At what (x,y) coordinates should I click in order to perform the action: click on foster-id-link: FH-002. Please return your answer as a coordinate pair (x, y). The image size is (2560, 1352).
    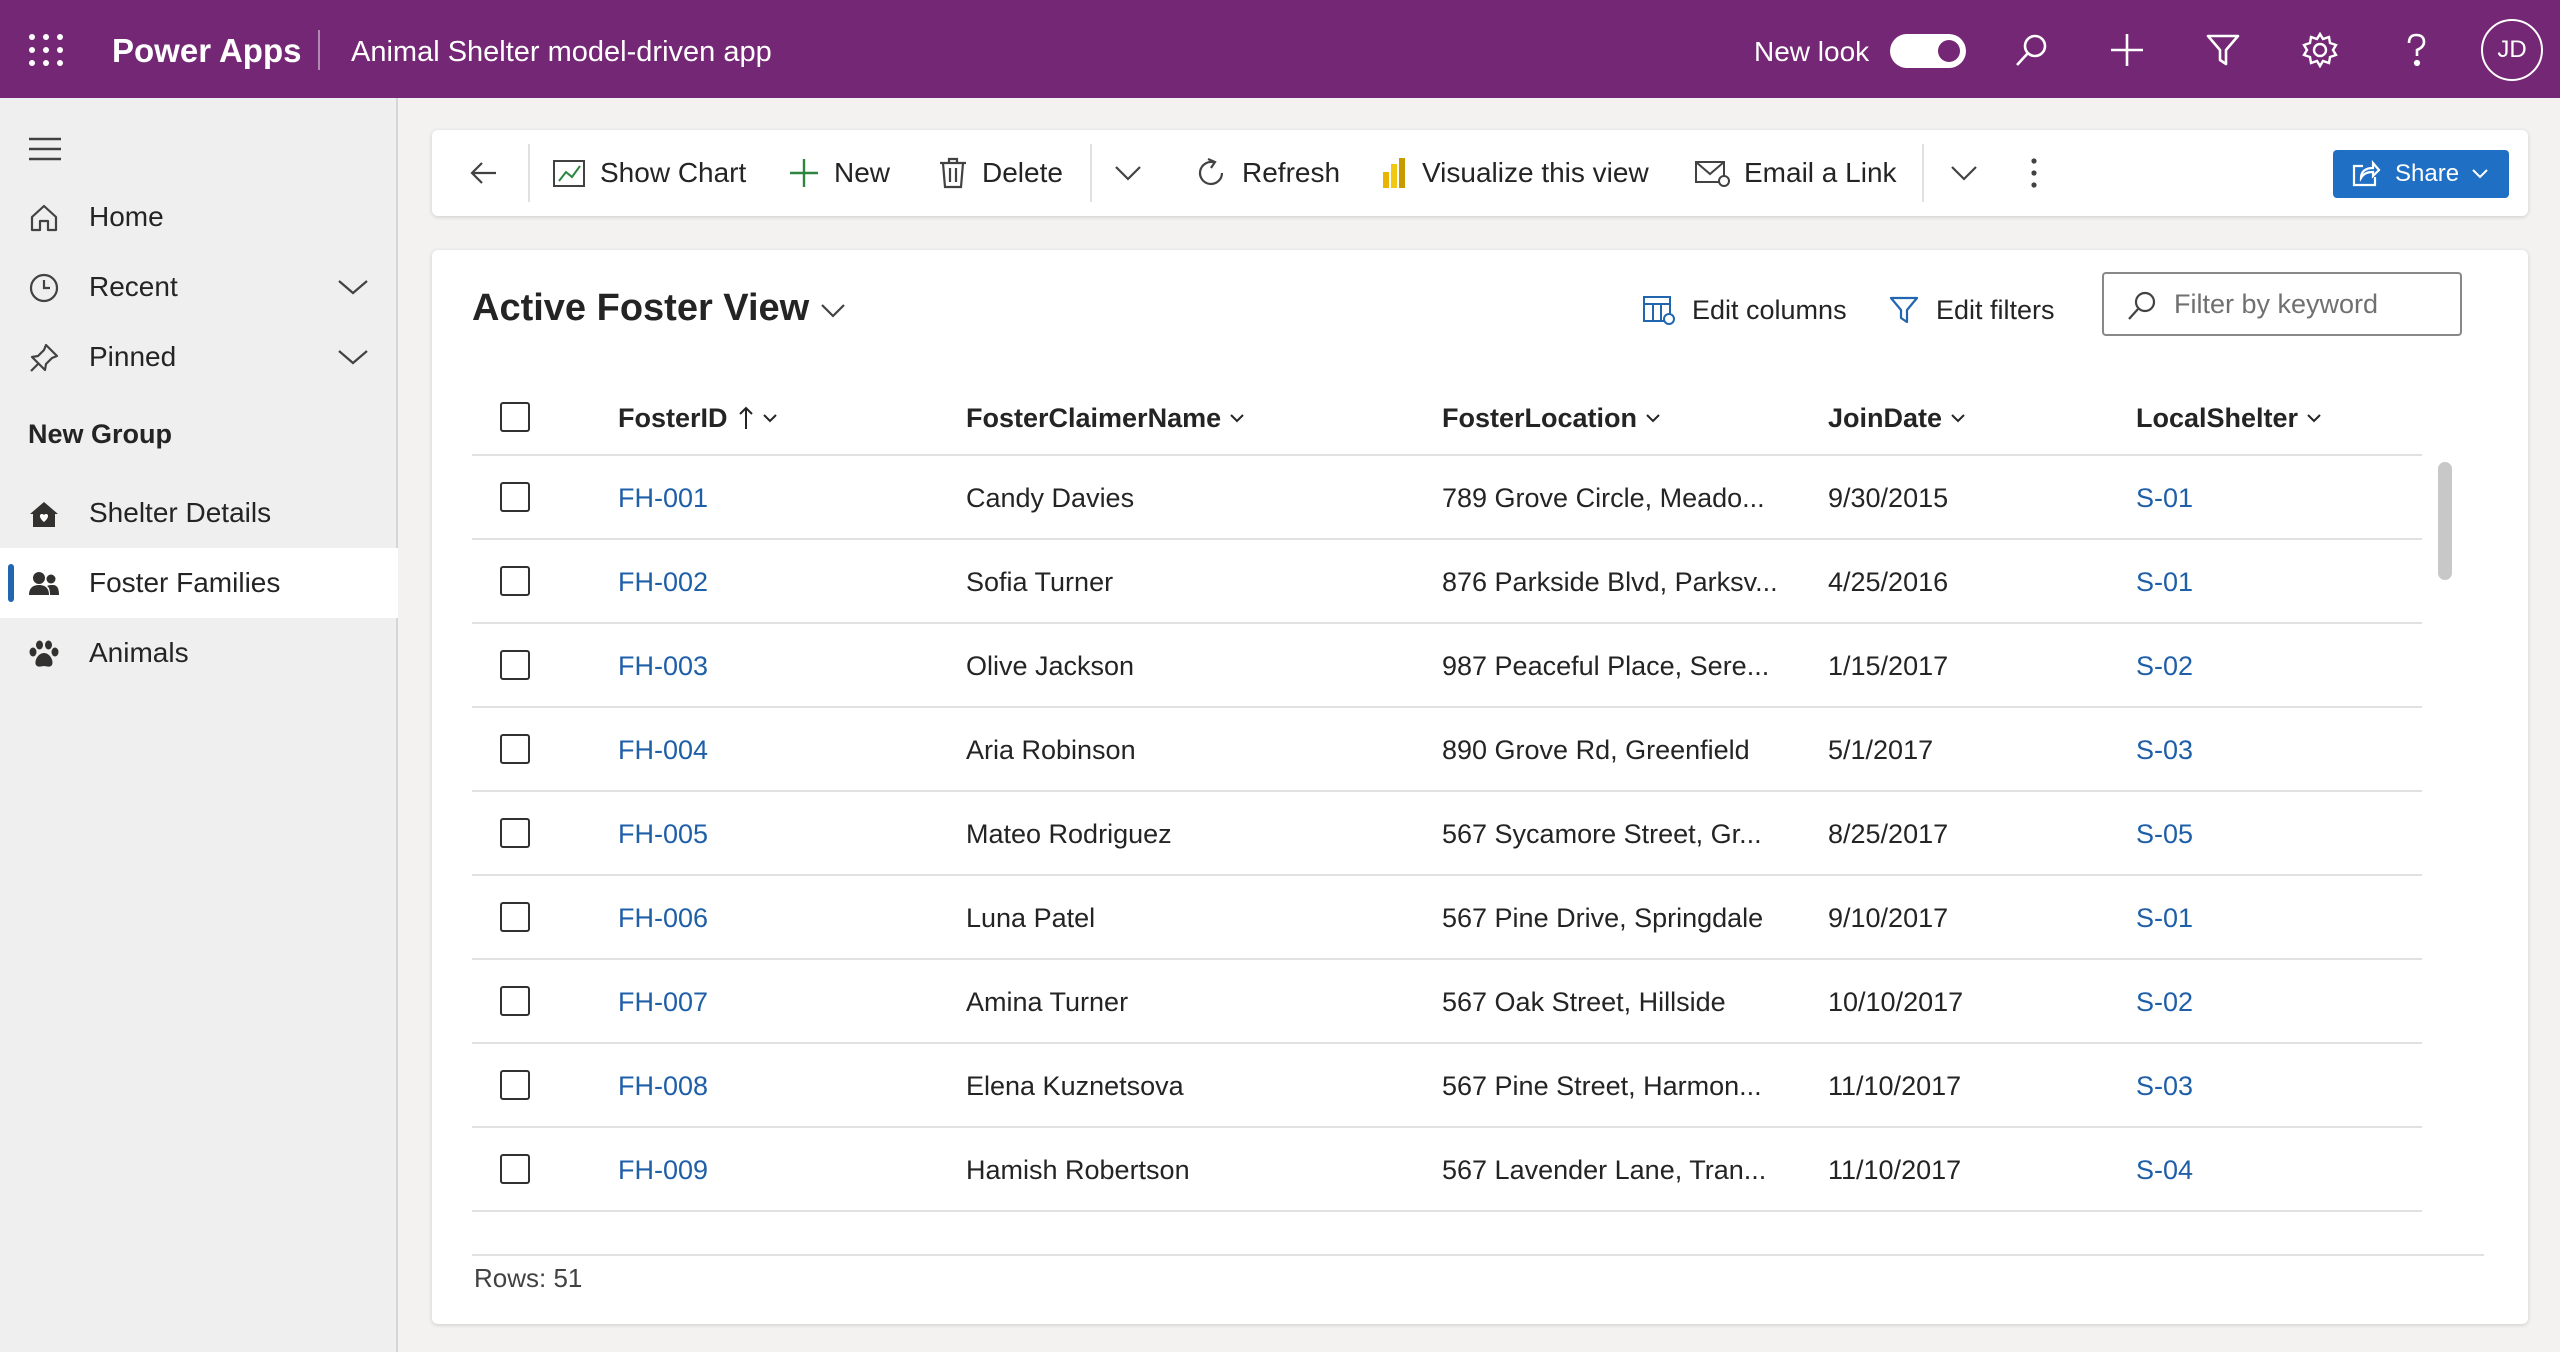
    Looking at the image, I should click on (663, 582).